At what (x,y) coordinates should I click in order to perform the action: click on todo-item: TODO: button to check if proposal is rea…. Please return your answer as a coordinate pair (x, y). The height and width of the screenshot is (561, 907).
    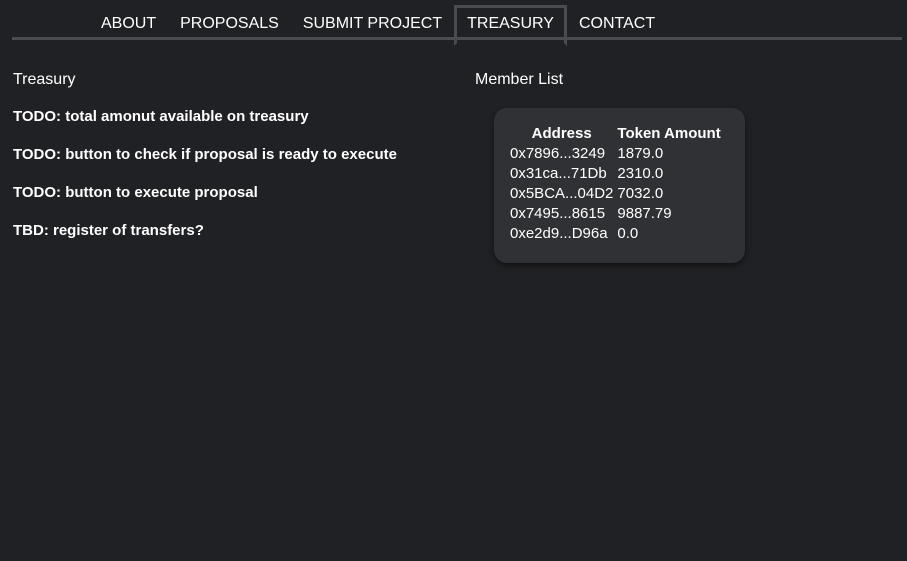
    Looking at the image, I should click on (205, 154).